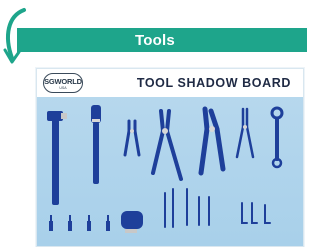 The image size is (320, 247). I want to click on bolt-cutter-icon, so click(167, 145).